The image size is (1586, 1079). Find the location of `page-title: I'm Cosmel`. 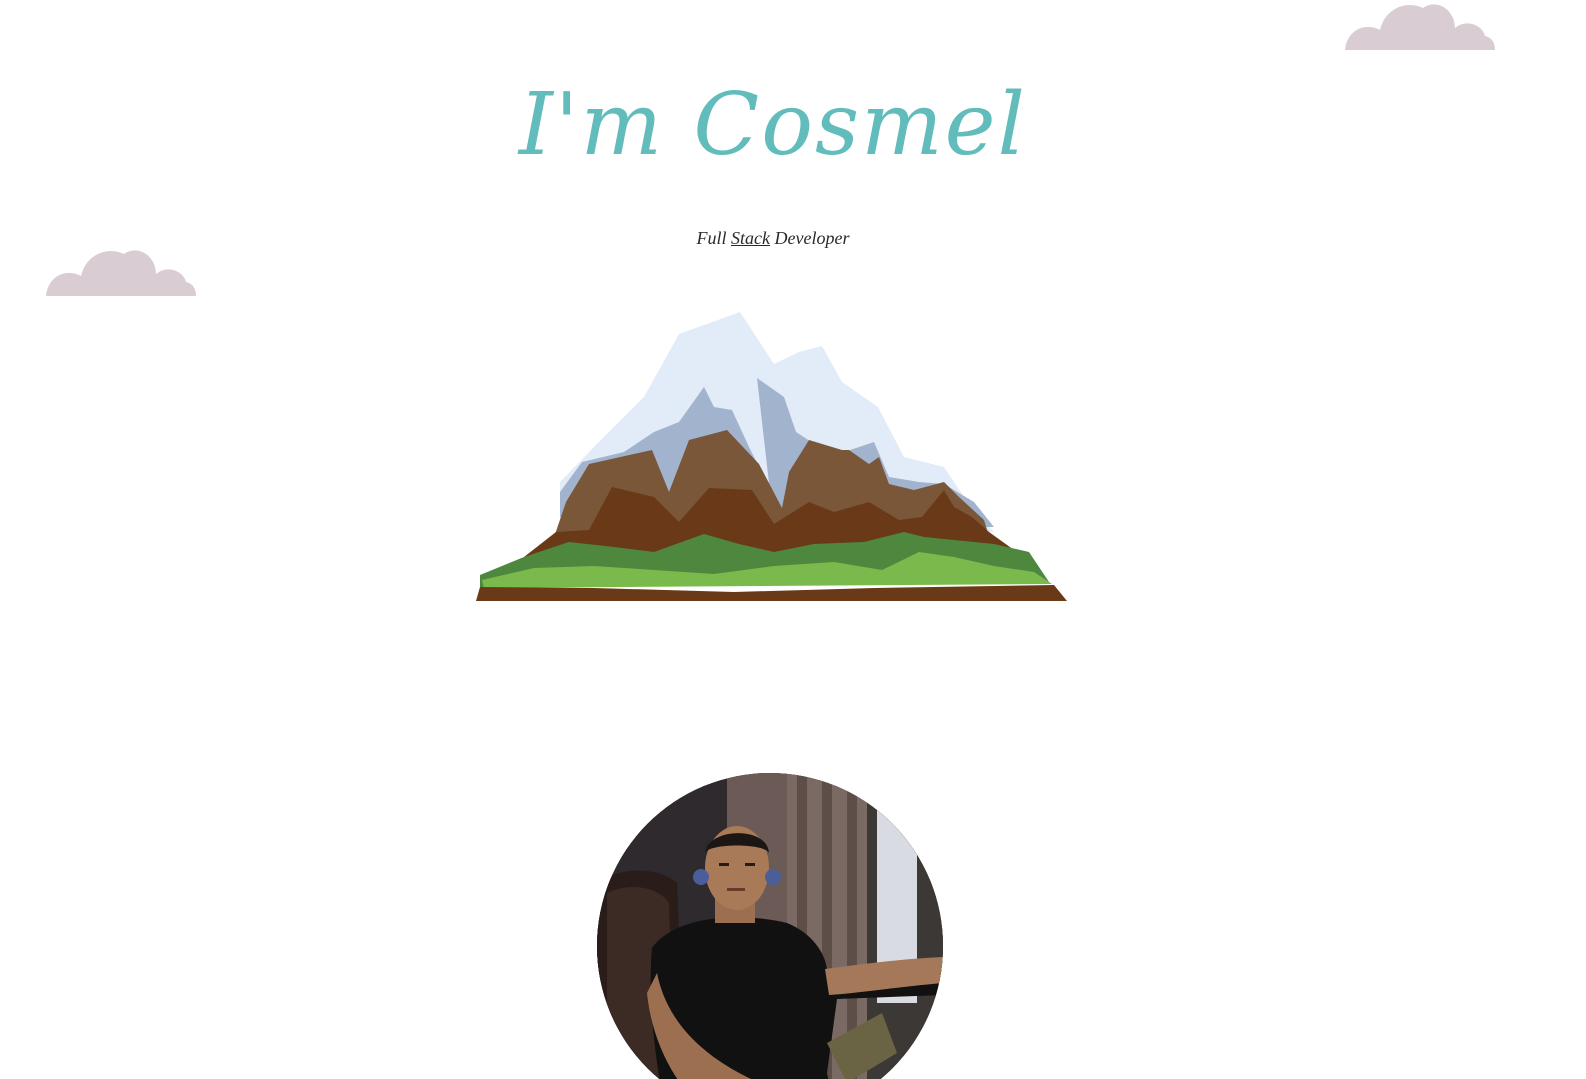

page-title: I'm Cosmel is located at coordinates (773, 125).